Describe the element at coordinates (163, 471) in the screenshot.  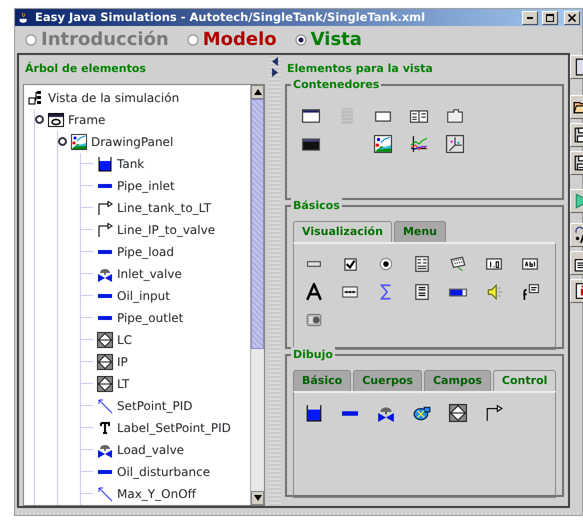
I see `tree-item: Oil_disturbance` at that location.